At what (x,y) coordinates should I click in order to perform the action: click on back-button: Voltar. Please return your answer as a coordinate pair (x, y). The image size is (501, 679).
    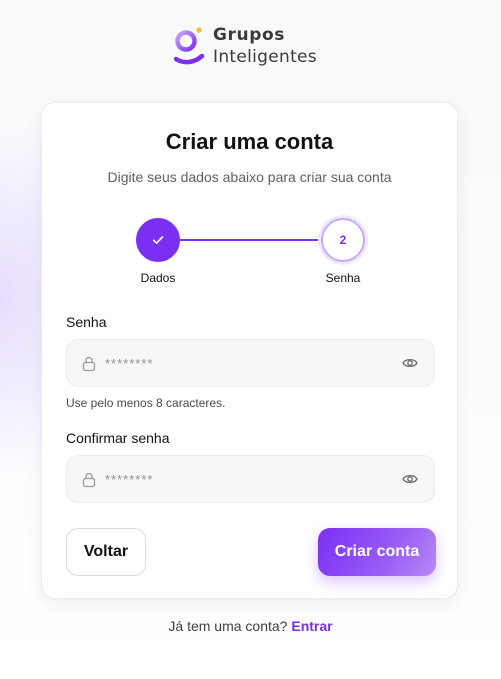
    Looking at the image, I should click on (106, 552).